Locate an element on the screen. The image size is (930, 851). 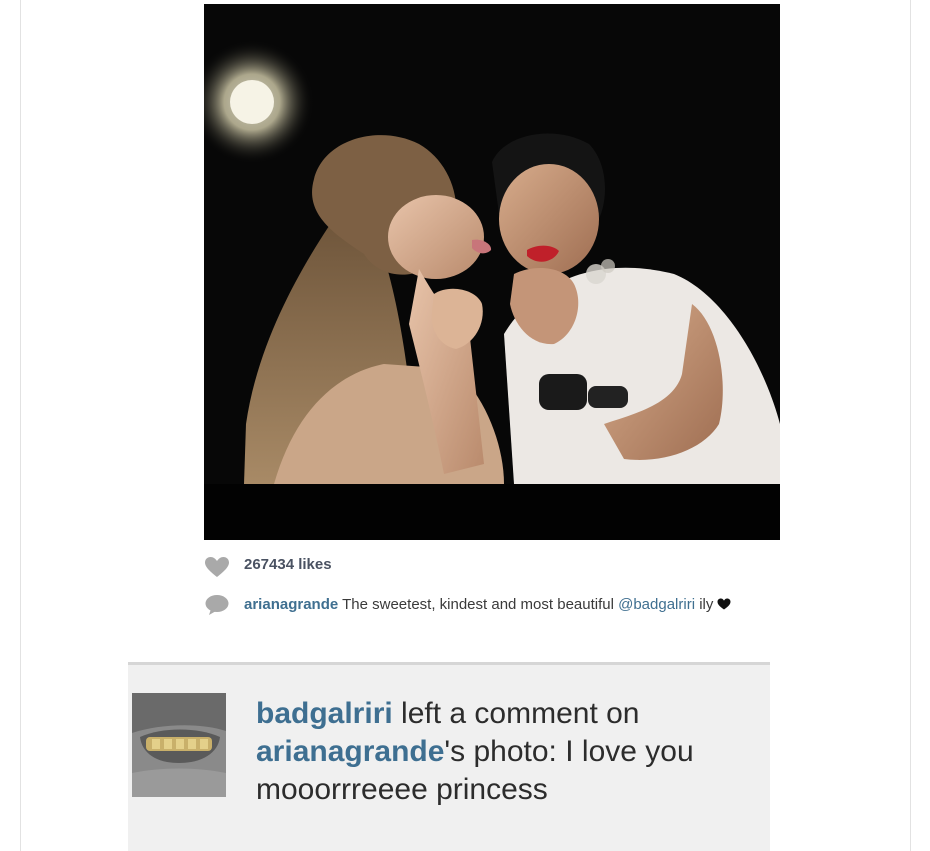
comment-bubble-icon is located at coordinates (217, 605).